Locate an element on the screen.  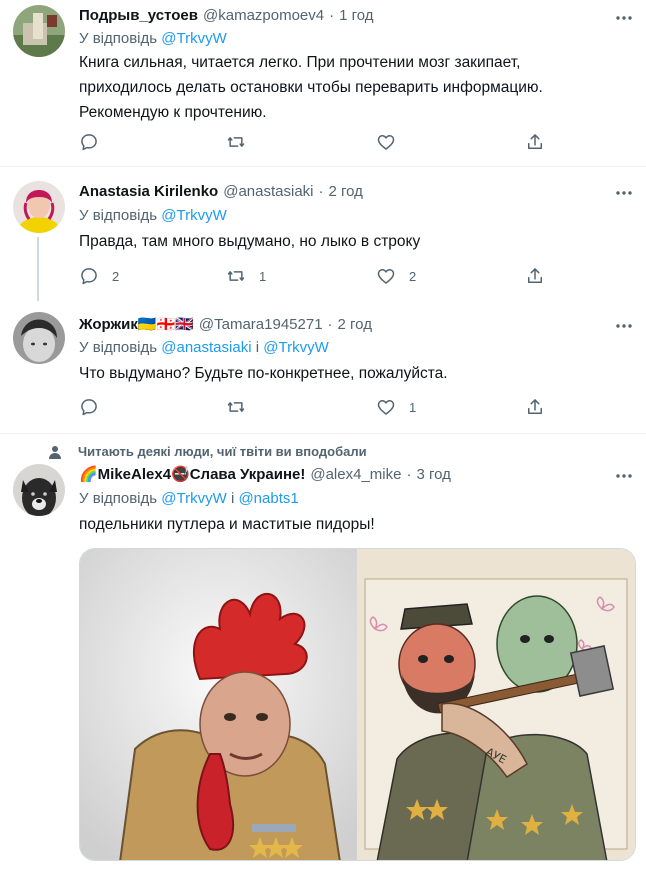
reply-count: 2 is located at coordinates (116, 276).